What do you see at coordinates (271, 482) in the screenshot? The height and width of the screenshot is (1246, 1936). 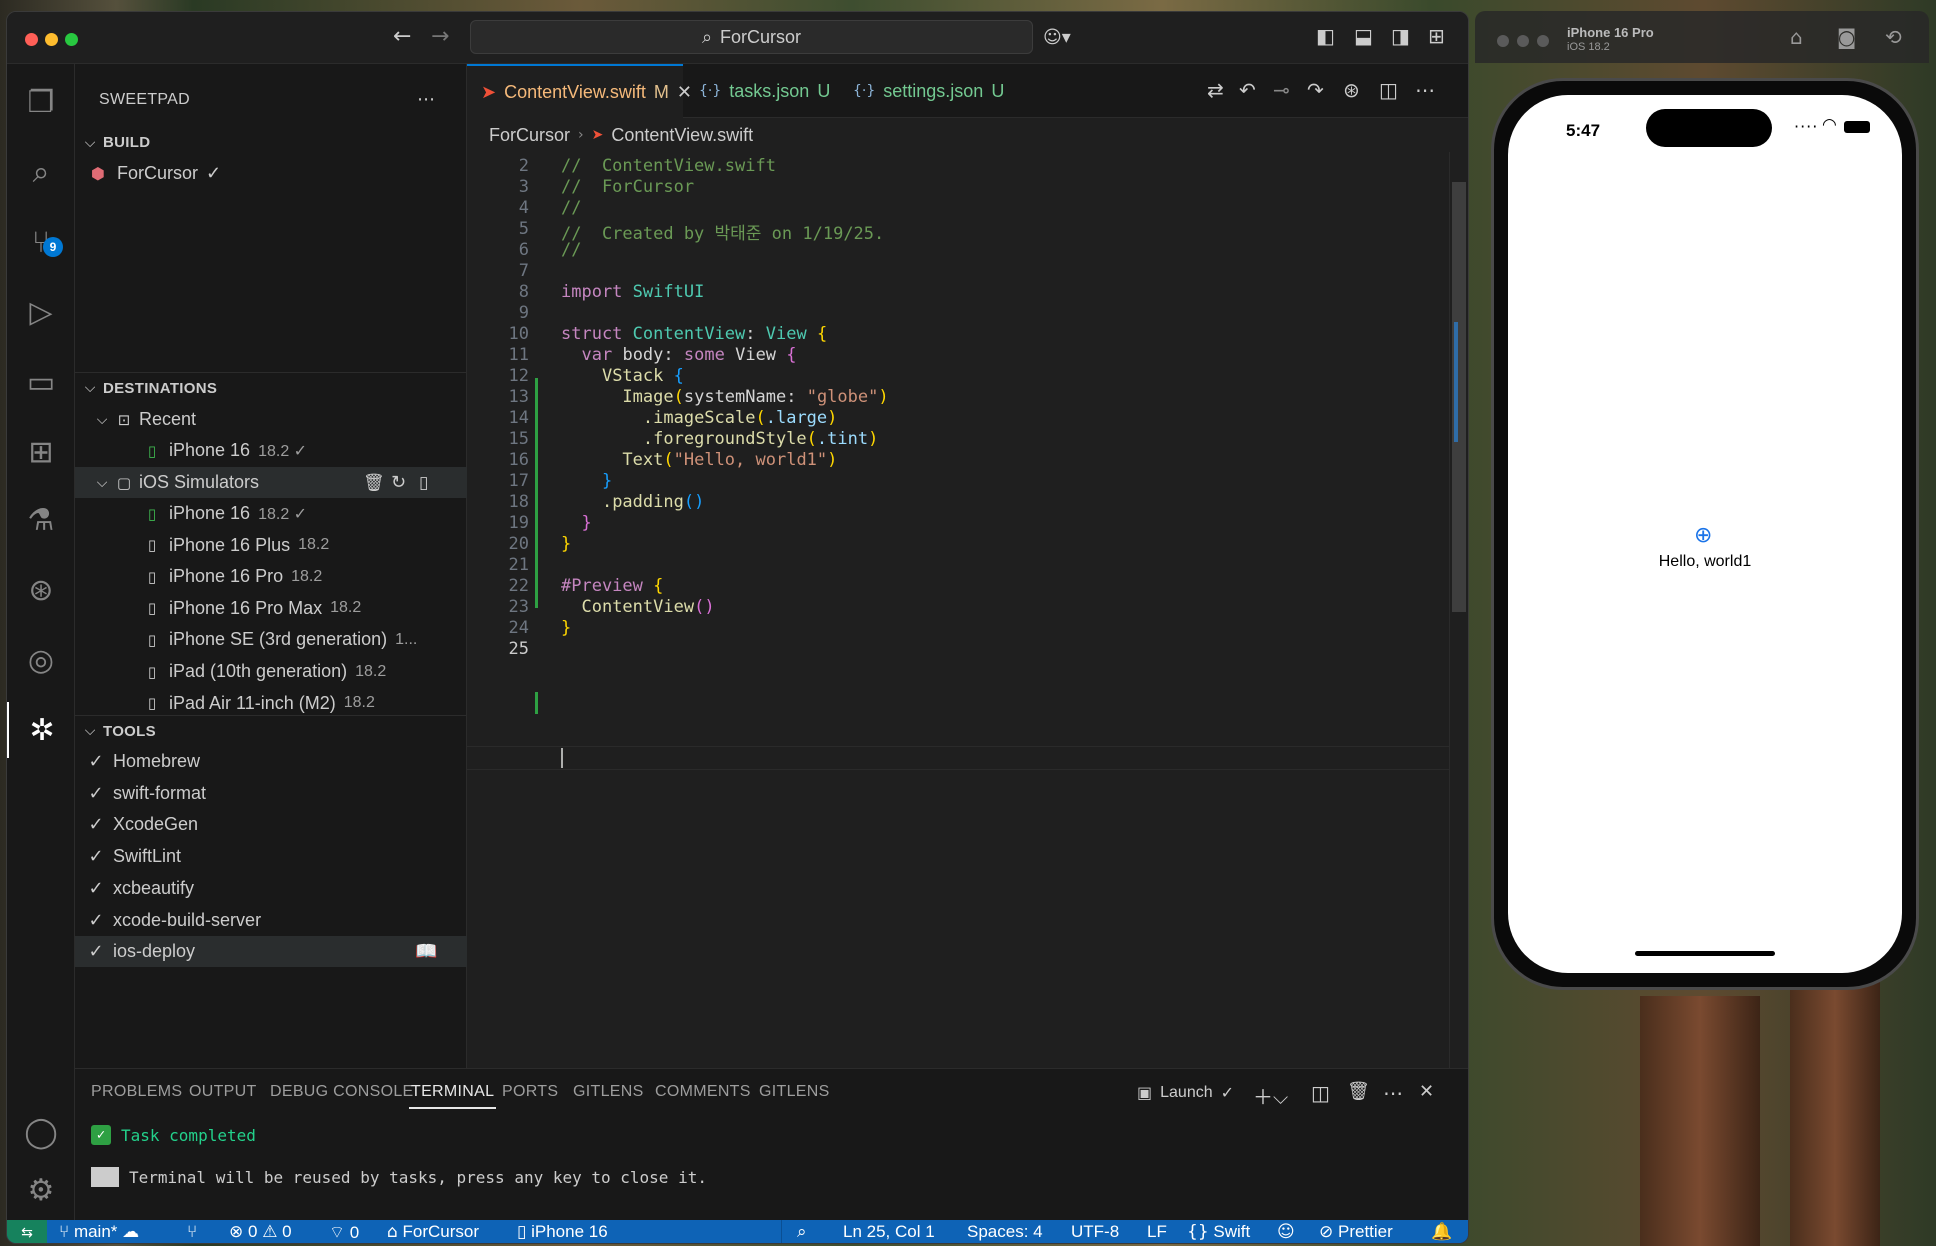 I see `ios-simulators-group: ⌵ ▢ iOS Simulators 🗑 ↻ ▯` at bounding box center [271, 482].